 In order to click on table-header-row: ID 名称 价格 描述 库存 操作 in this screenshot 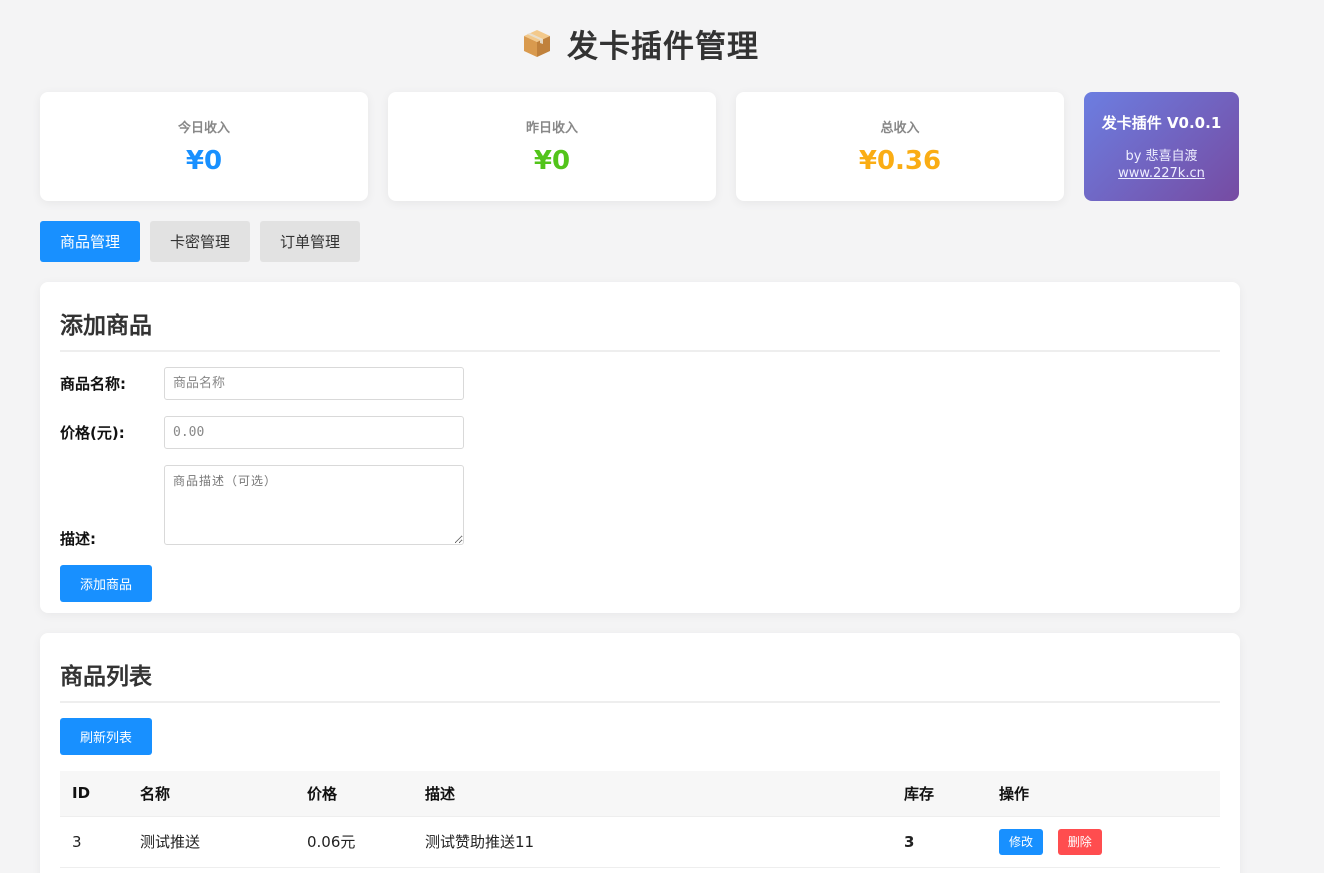, I will do `click(640, 794)`.